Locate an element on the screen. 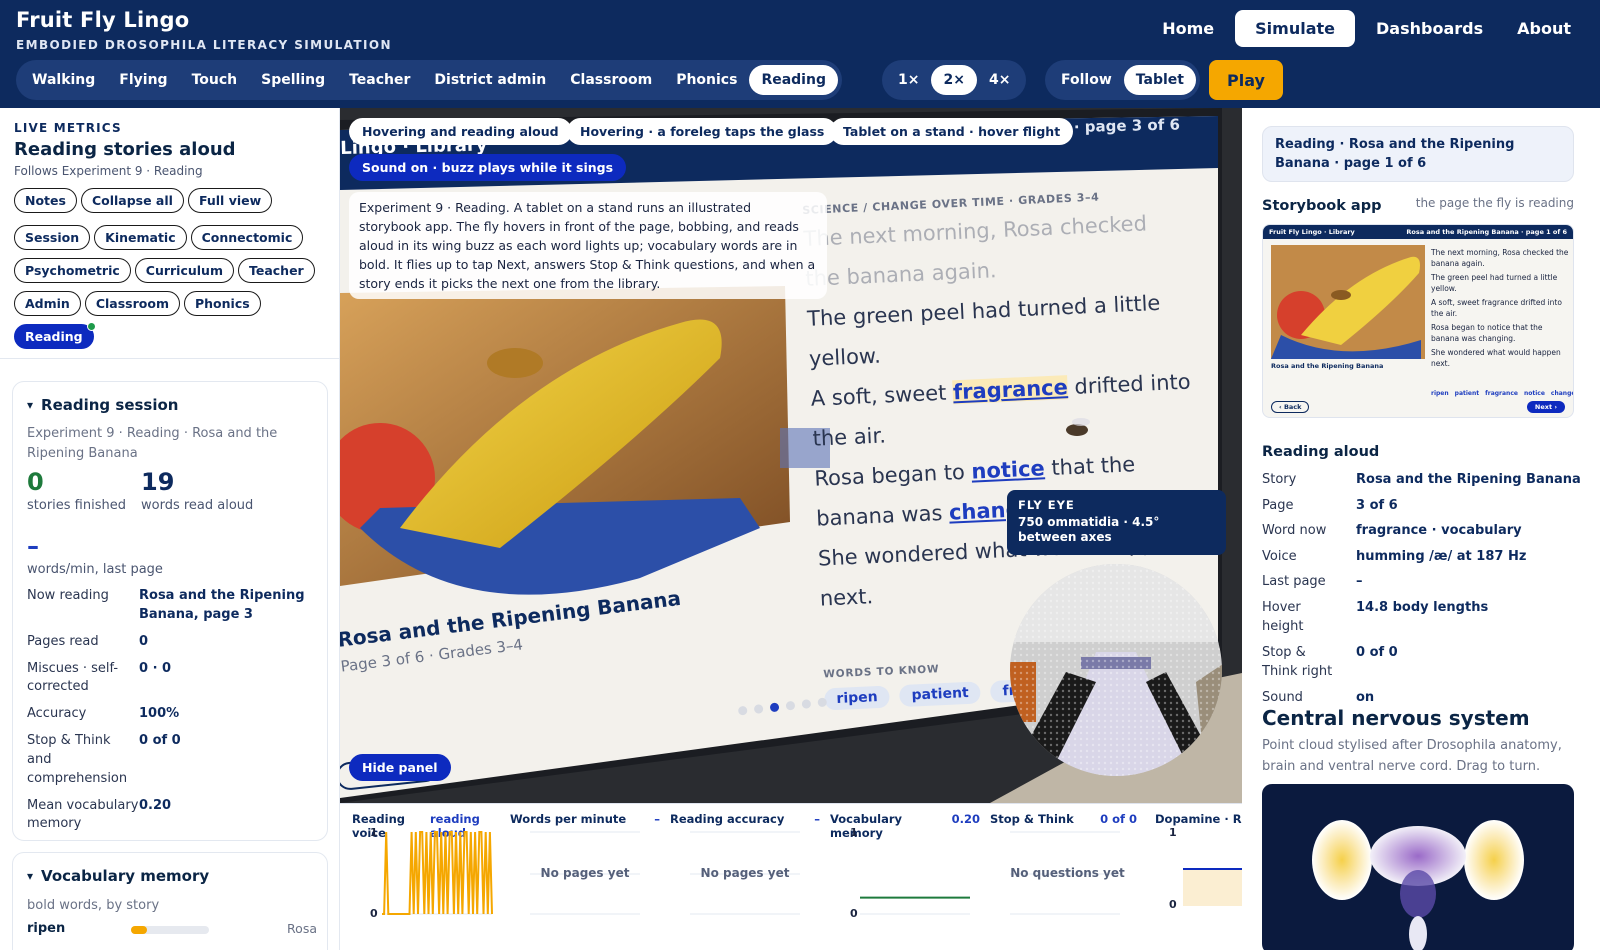 This screenshot has height=950, width=1600. detail-key: Stop & Think and comprehension is located at coordinates (77, 759).